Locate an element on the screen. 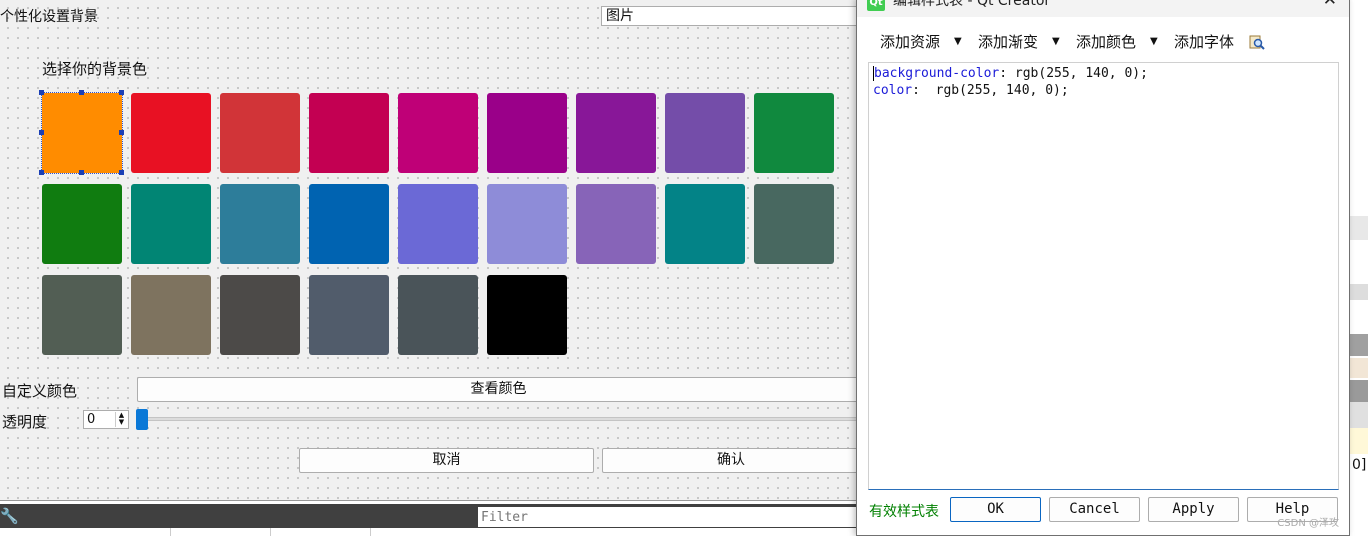 The height and width of the screenshot is (536, 1368). add-gradient-button: 添加渐变 is located at coordinates (1008, 42).